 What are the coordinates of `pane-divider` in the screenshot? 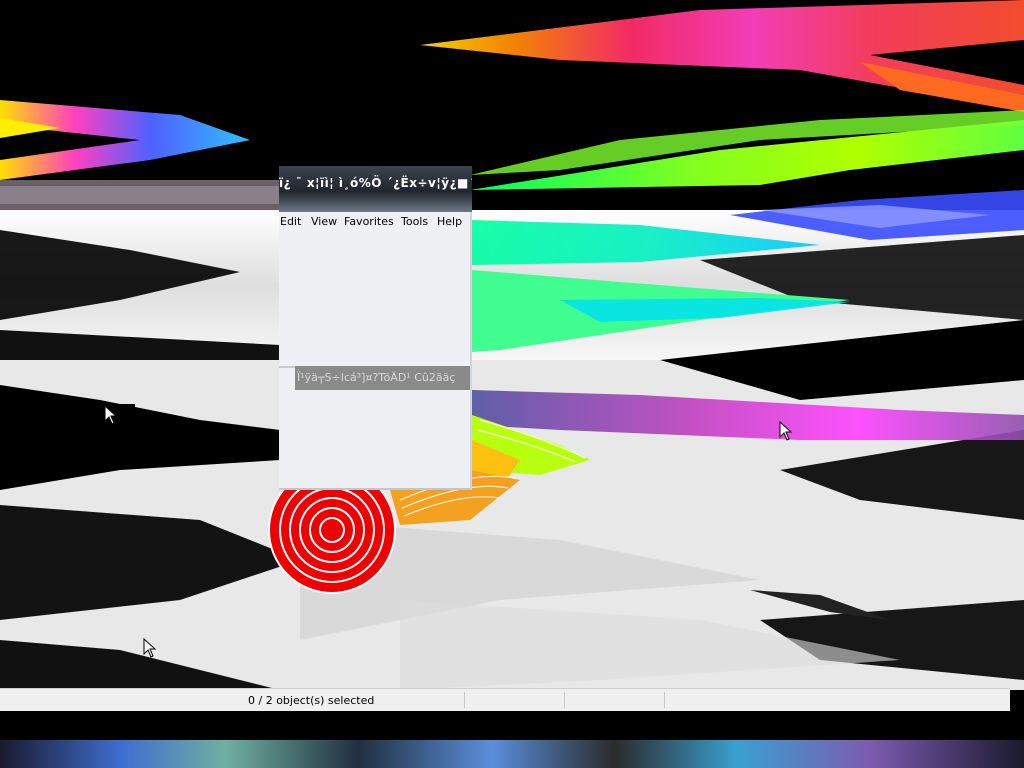 It's located at (287, 367).